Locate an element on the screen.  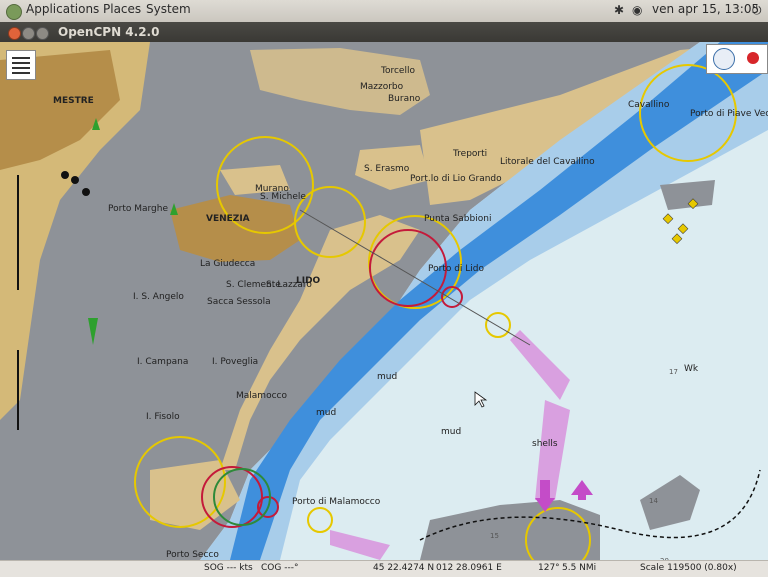
label-wreck: Wk is located at coordinates (691, 369).